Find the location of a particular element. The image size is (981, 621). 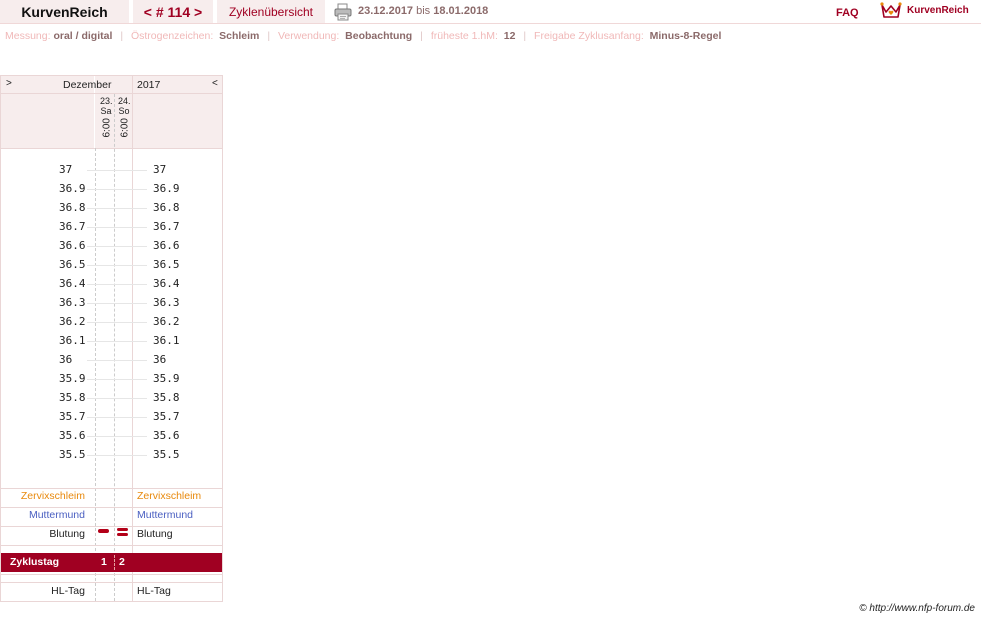

temperature-tick-label-left: 36.4 is located at coordinates (72, 283).